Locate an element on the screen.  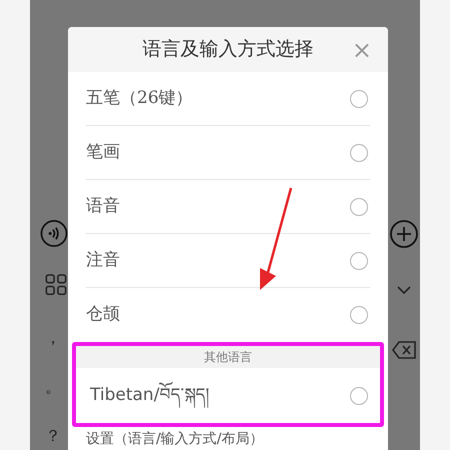
option-row: 五笔（26键） is located at coordinates (228, 99).